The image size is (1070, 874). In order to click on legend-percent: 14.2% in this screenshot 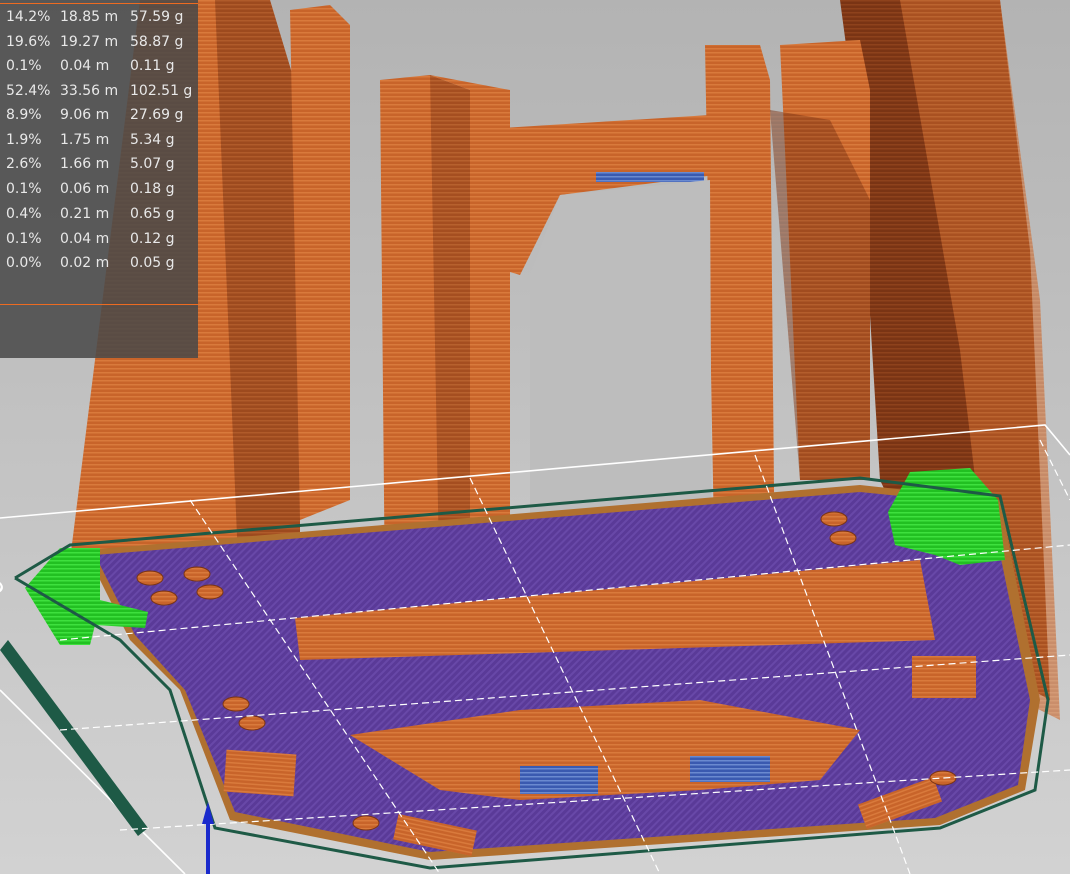, I will do `click(28, 17)`.